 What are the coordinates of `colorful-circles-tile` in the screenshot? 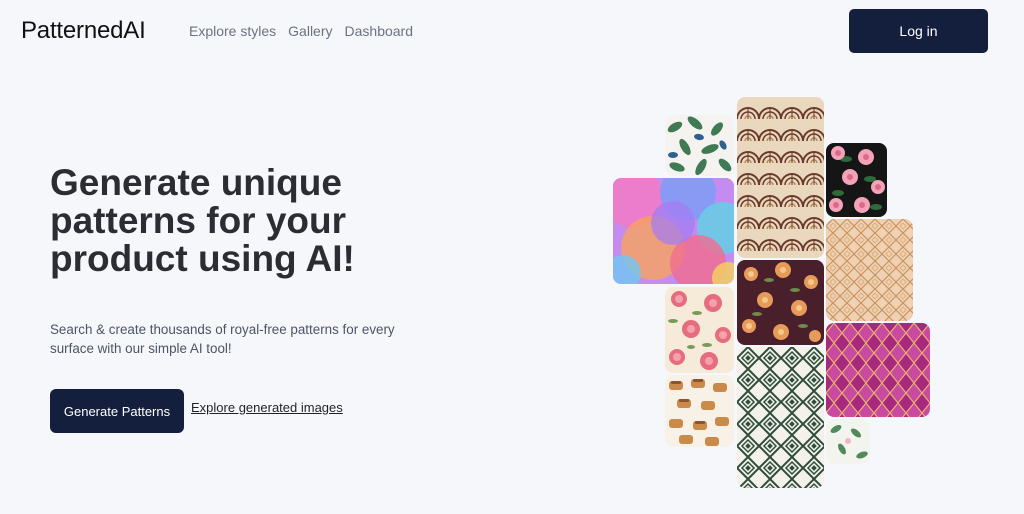 It's located at (673, 231).